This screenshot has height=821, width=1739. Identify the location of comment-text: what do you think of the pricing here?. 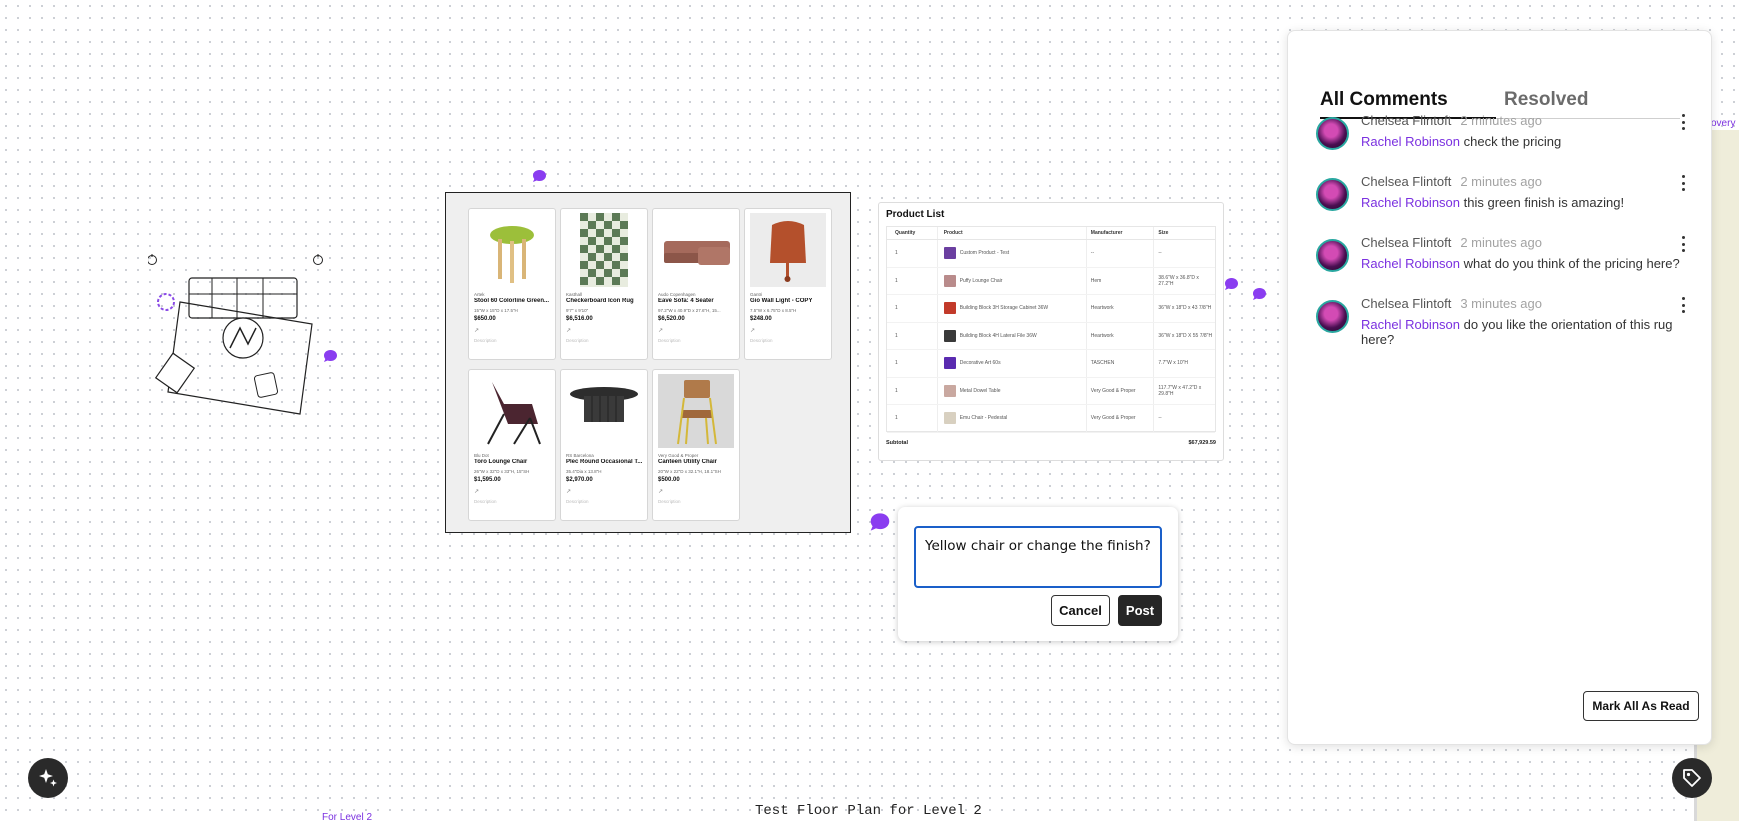
(1571, 263).